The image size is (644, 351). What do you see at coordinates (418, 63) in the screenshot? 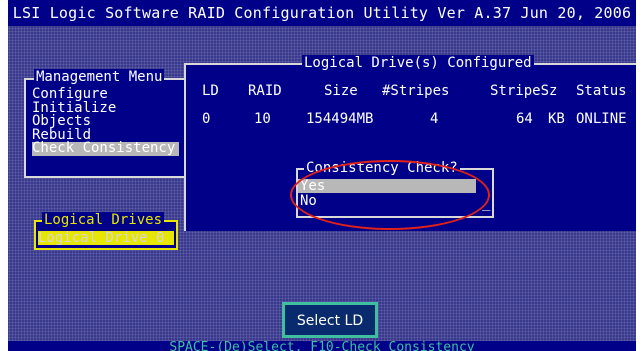
I see `logical-drives-configured-title: Logical Drive(s) Configured` at bounding box center [418, 63].